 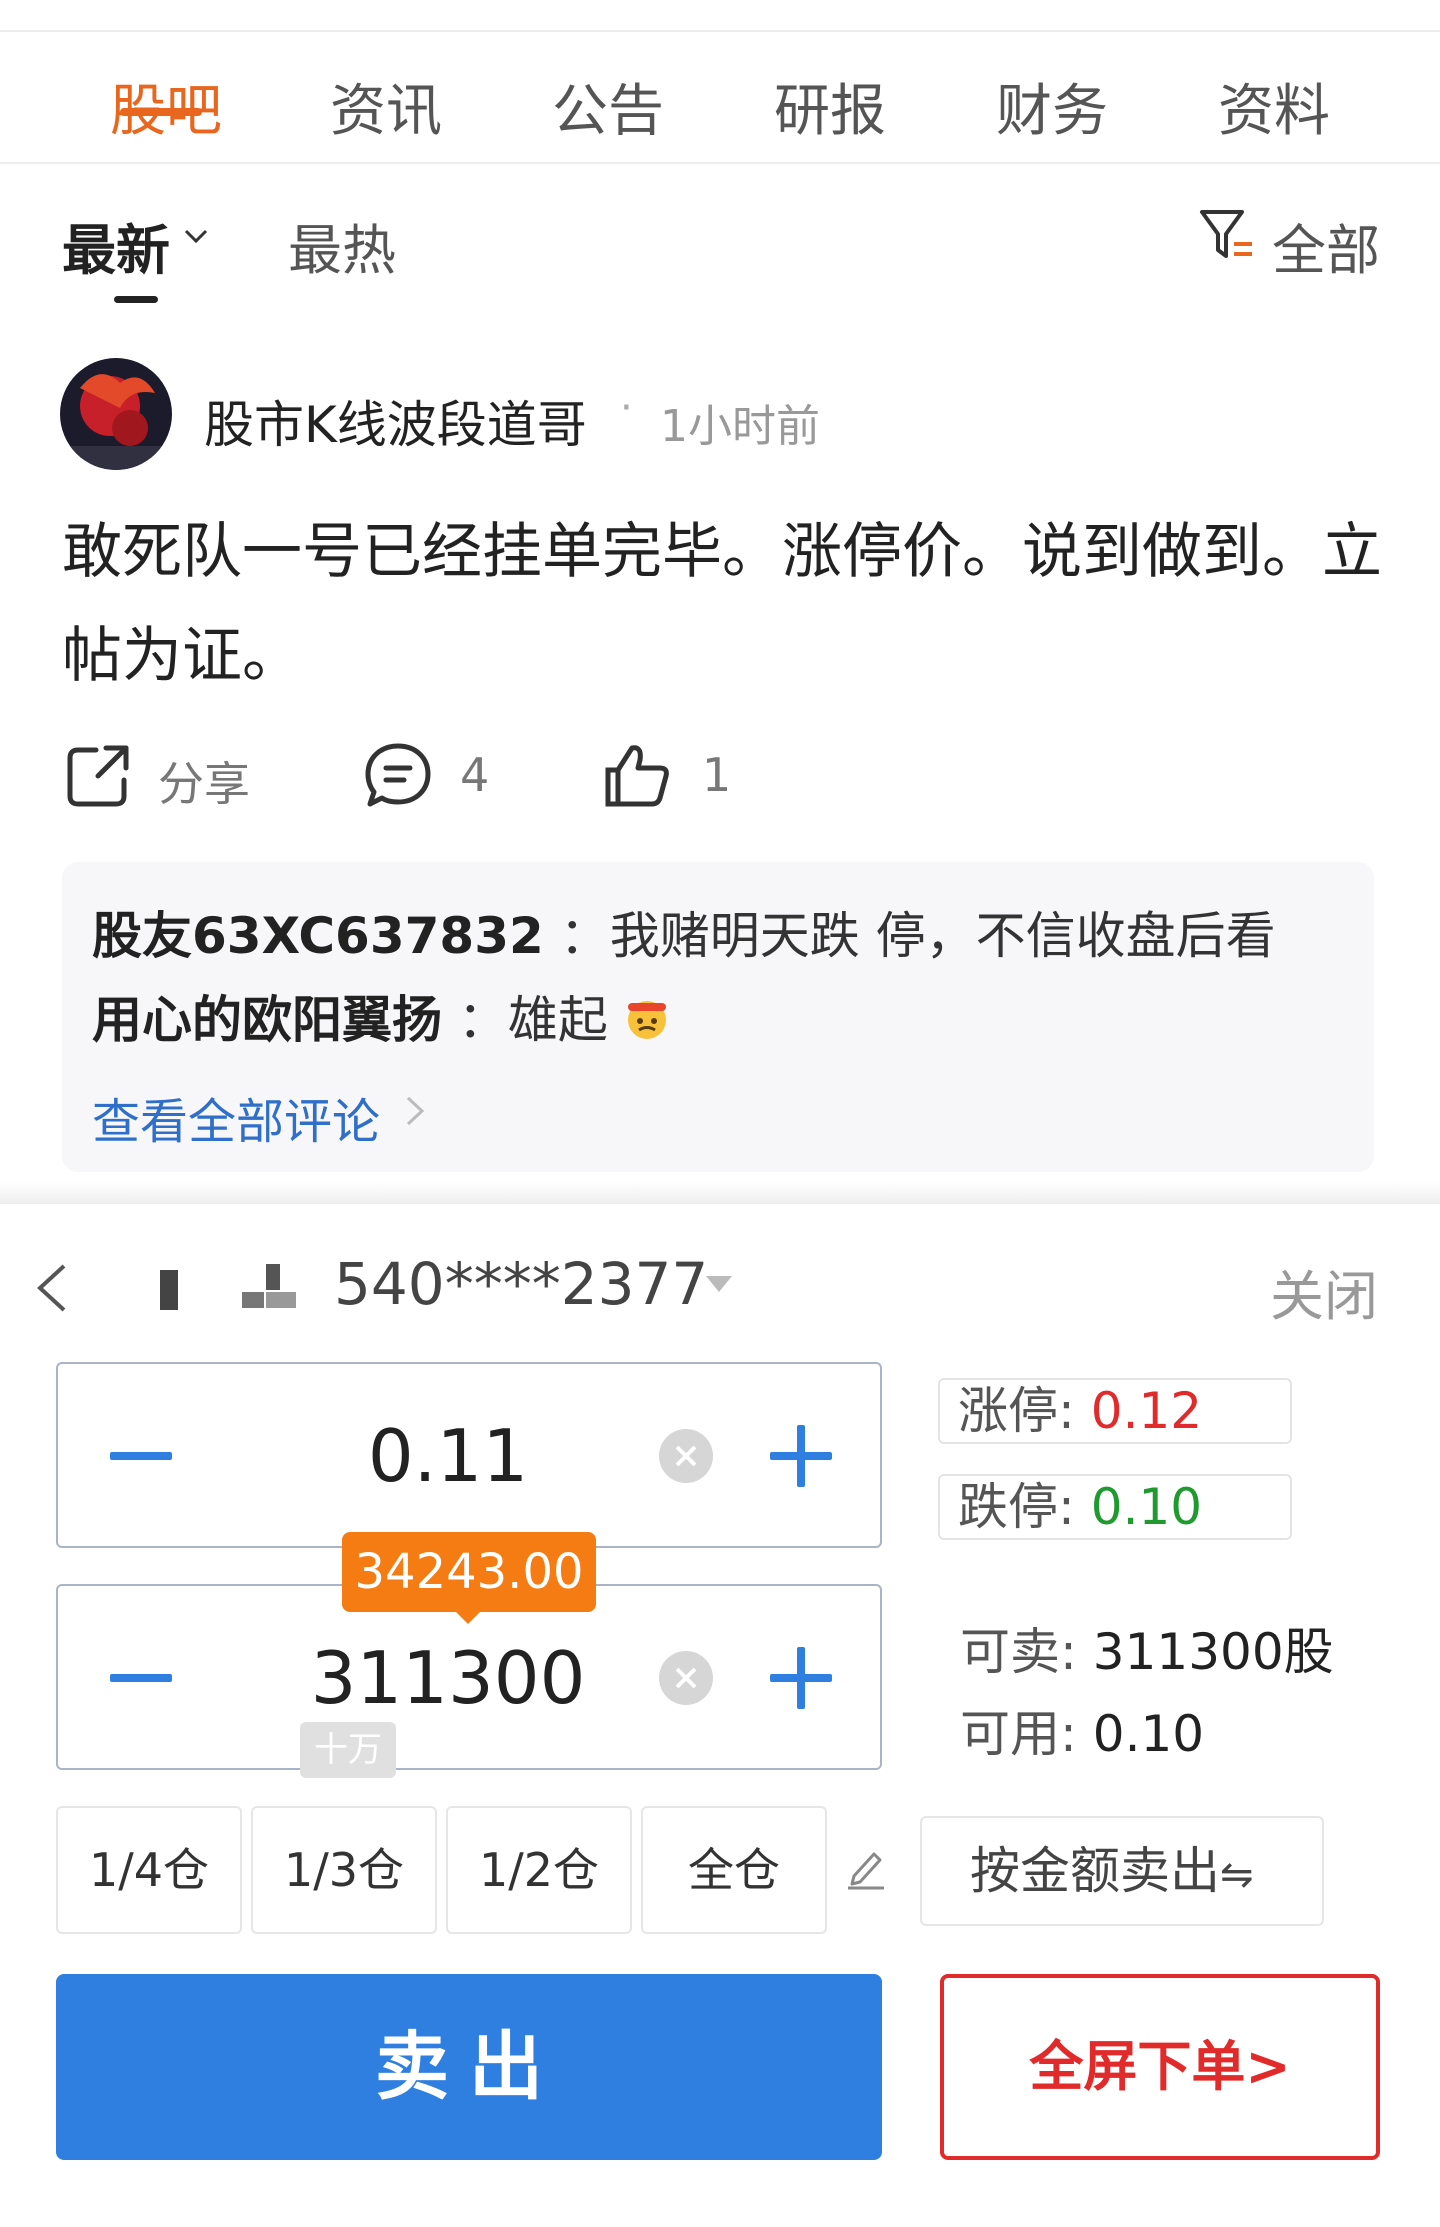 I want to click on tab-research: 研报, so click(x=830, y=106).